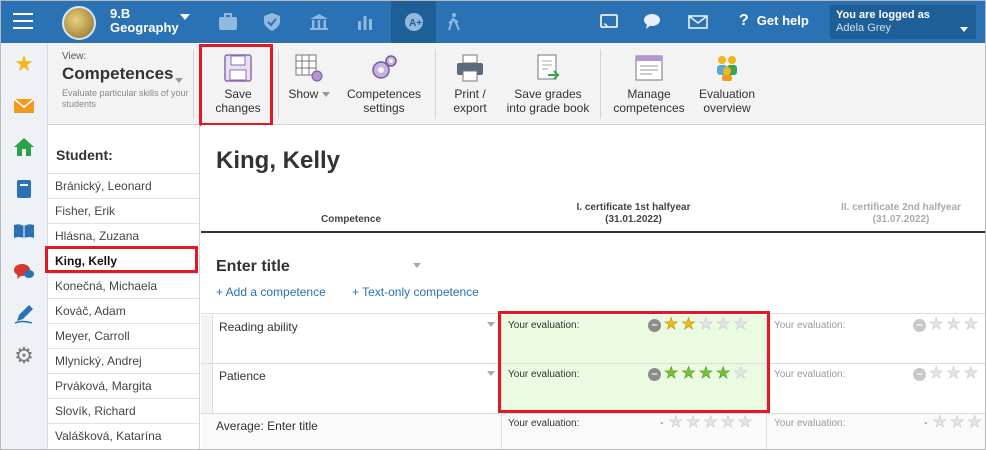 This screenshot has height=450, width=986. What do you see at coordinates (228, 22) in the screenshot?
I see `briefcase-icon` at bounding box center [228, 22].